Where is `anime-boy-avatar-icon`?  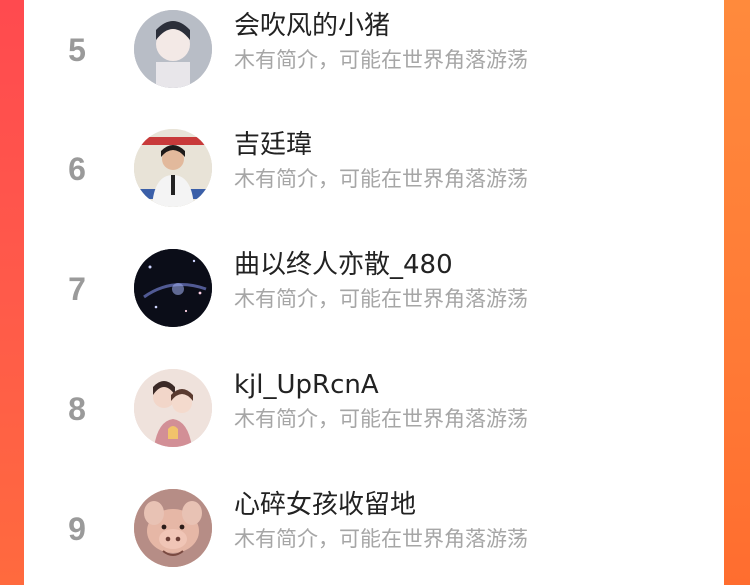 anime-boy-avatar-icon is located at coordinates (173, 49).